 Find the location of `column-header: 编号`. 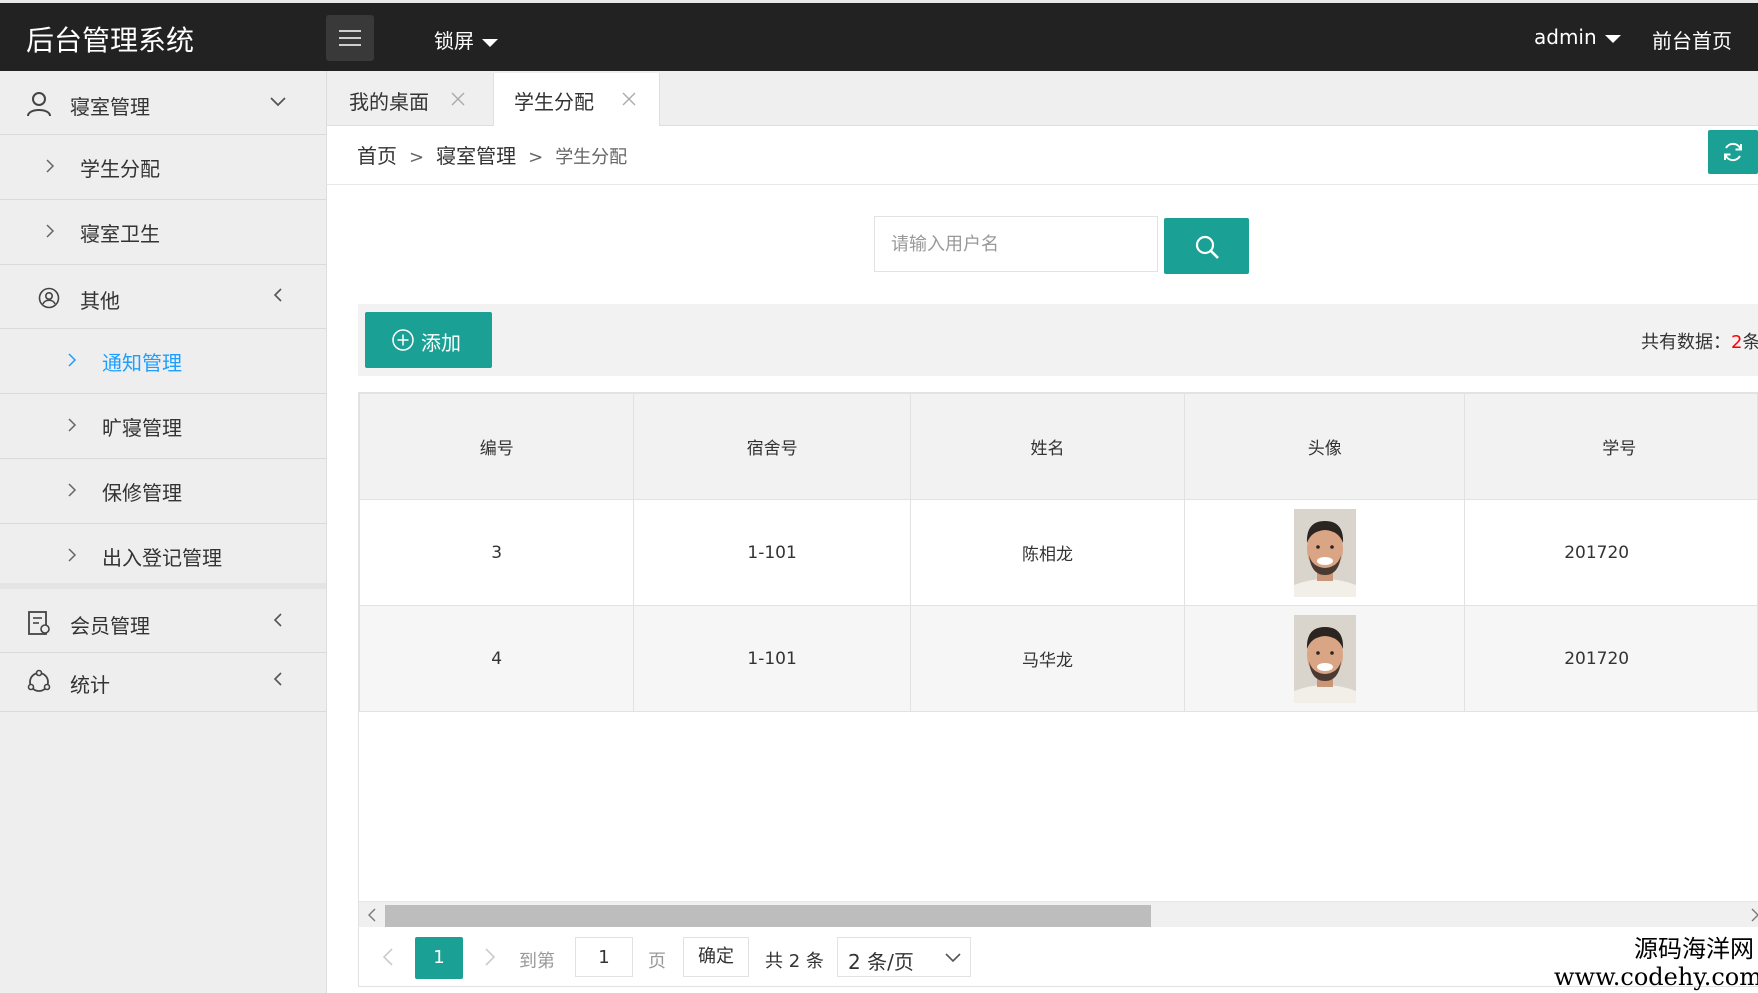

column-header: 编号 is located at coordinates (497, 446).